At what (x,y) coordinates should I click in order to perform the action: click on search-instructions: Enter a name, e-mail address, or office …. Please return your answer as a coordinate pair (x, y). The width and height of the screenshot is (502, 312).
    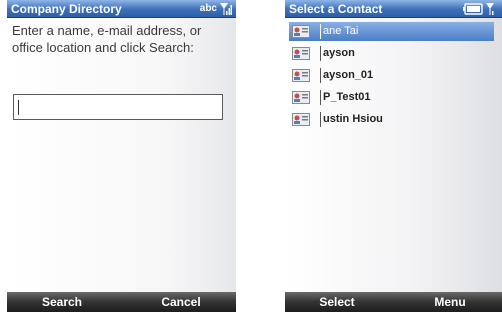
    Looking at the image, I should click on (107, 39).